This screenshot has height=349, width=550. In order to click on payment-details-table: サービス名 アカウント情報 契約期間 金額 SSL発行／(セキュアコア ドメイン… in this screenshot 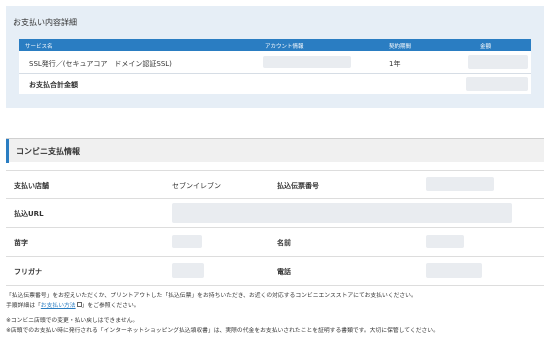, I will do `click(275, 66)`.